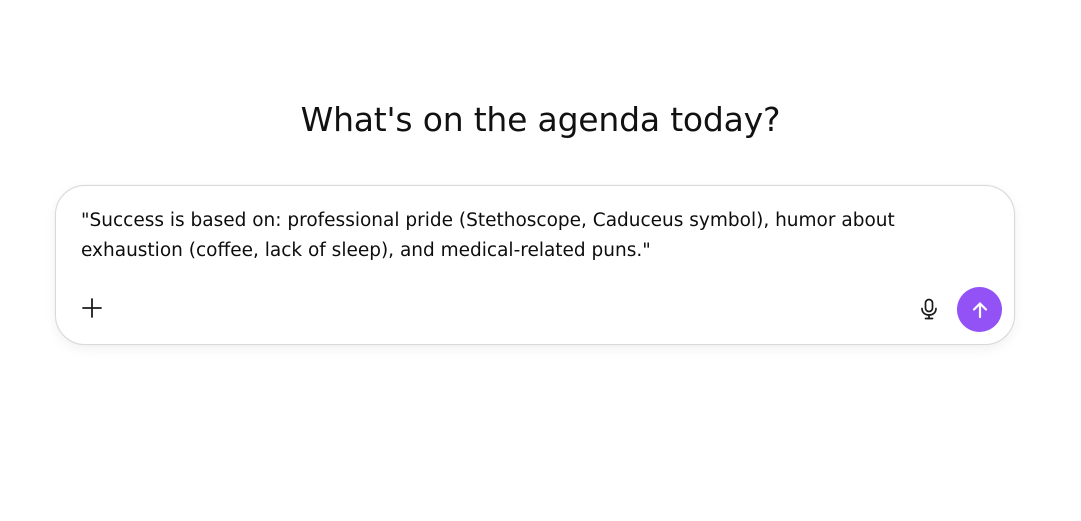  I want to click on arrow-up-icon, so click(980, 310).